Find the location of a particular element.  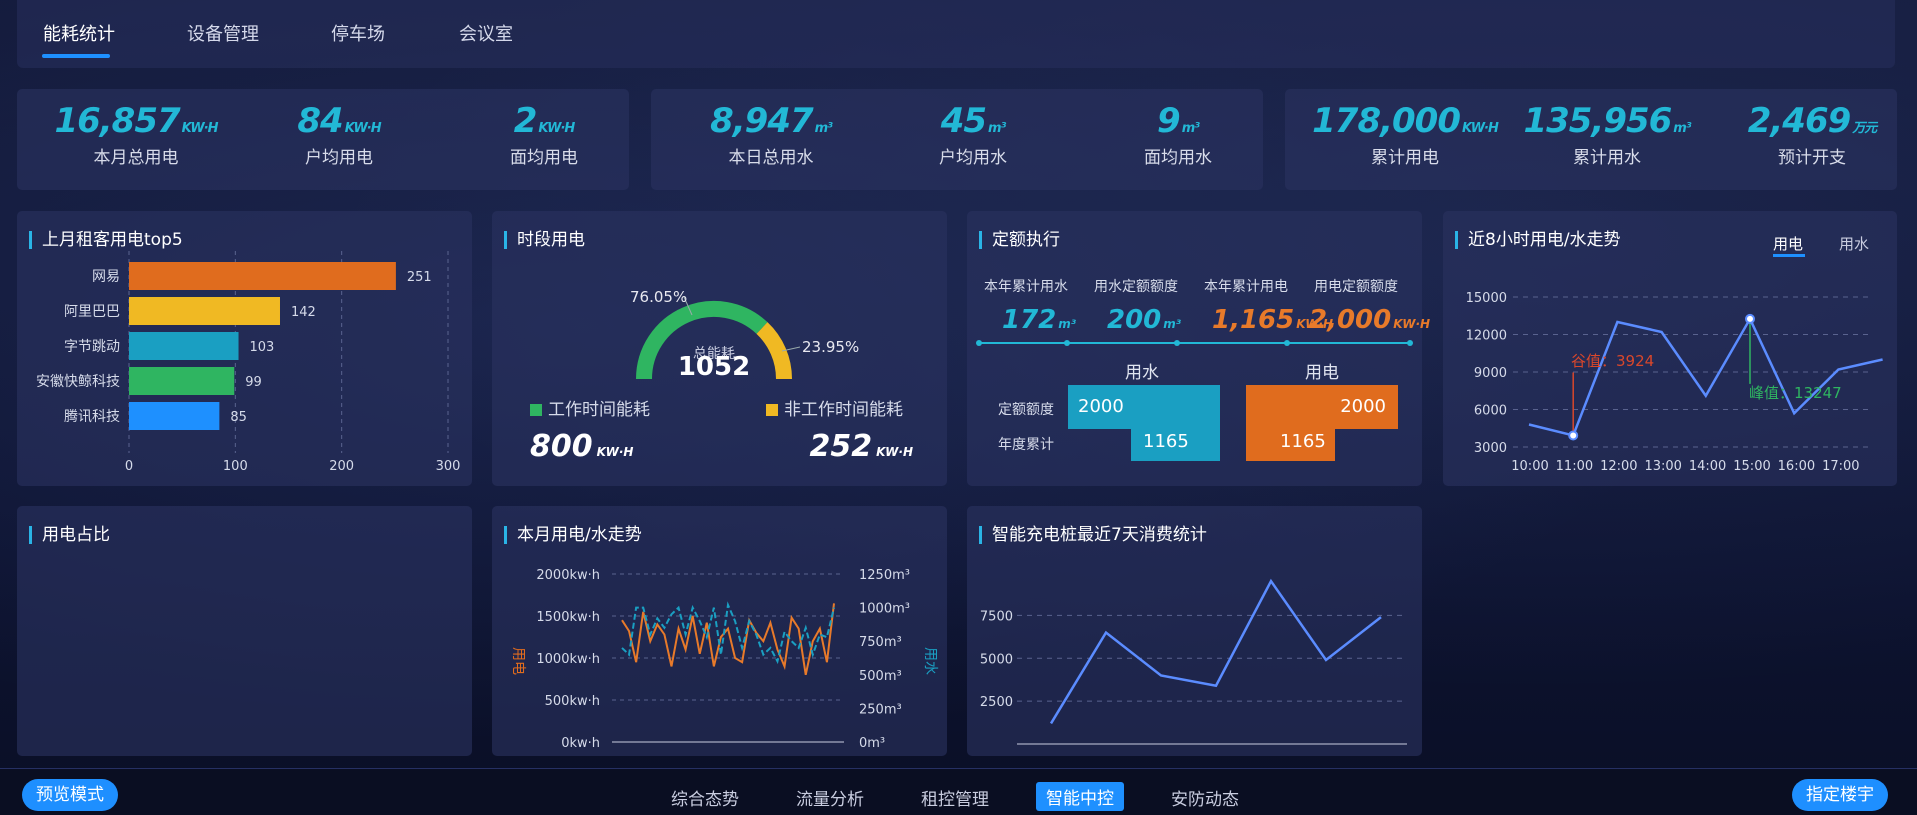

top5-category-label: 网易 is located at coordinates (106, 277).